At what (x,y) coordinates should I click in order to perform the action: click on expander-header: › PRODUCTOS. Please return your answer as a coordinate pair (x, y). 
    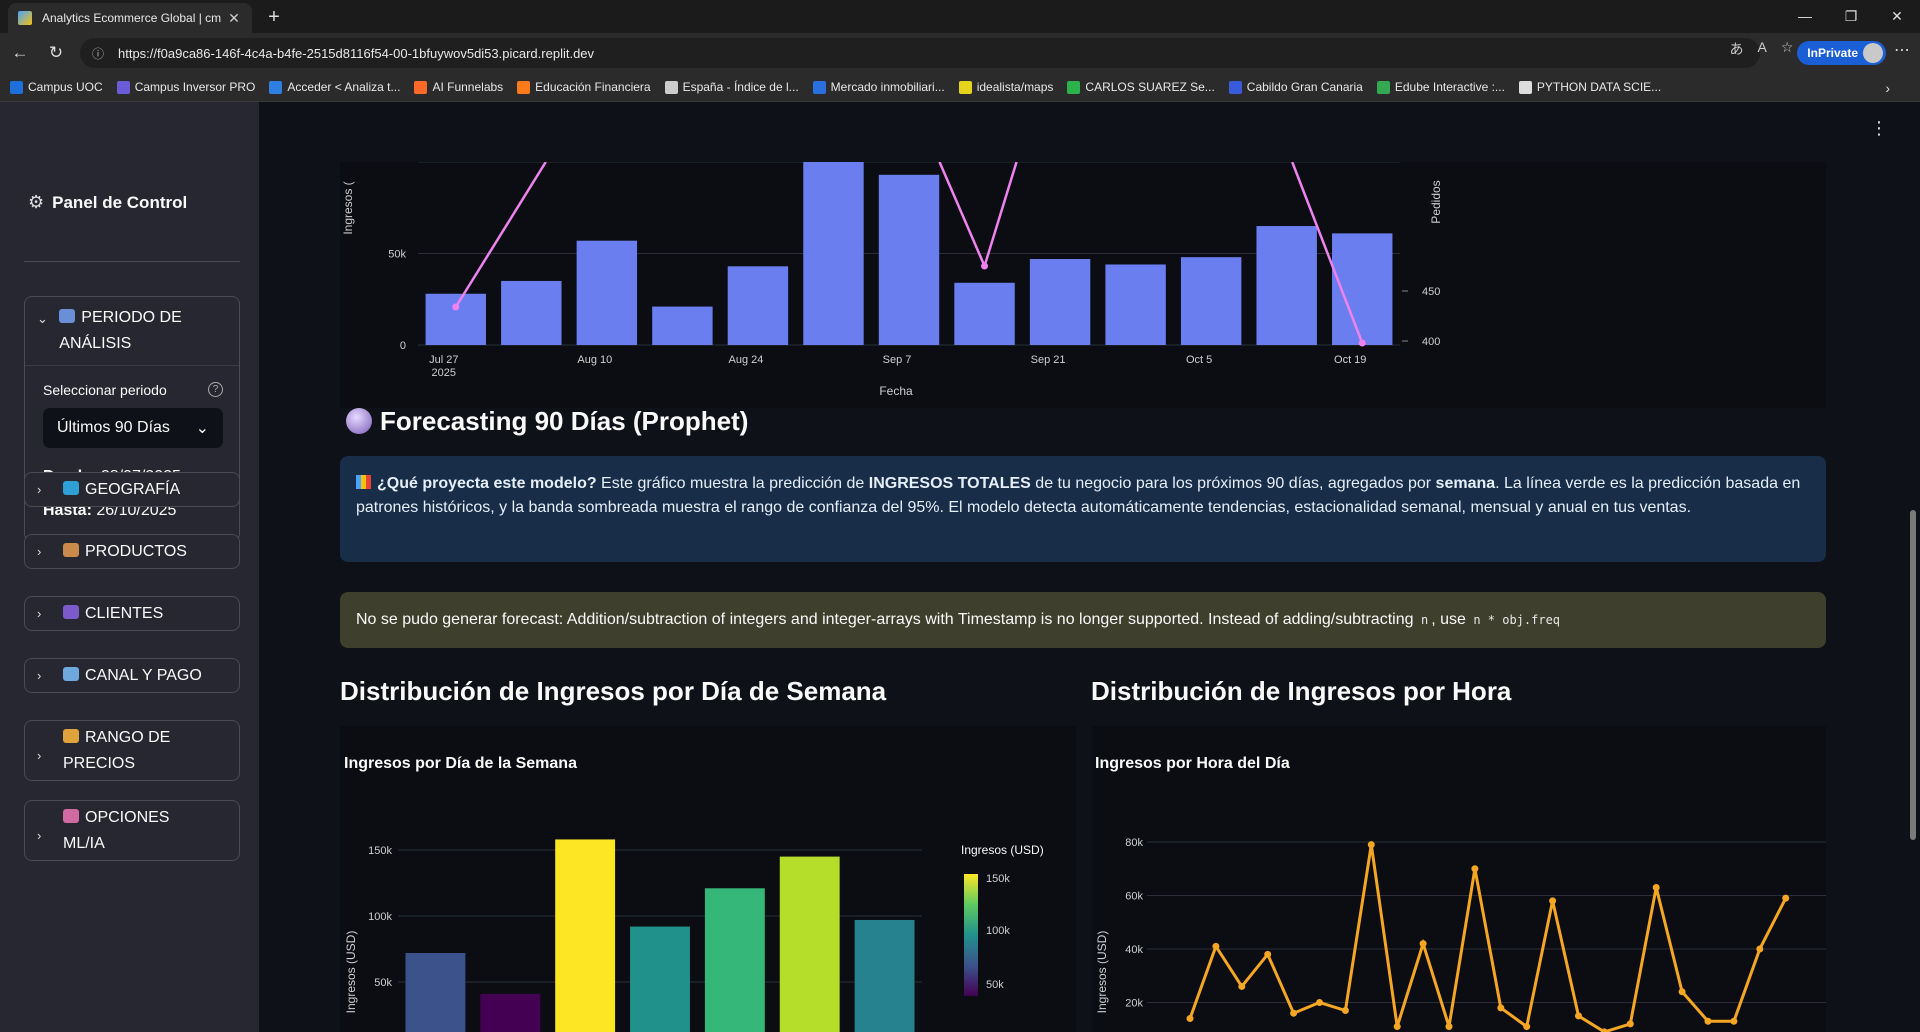
    Looking at the image, I should click on (132, 551).